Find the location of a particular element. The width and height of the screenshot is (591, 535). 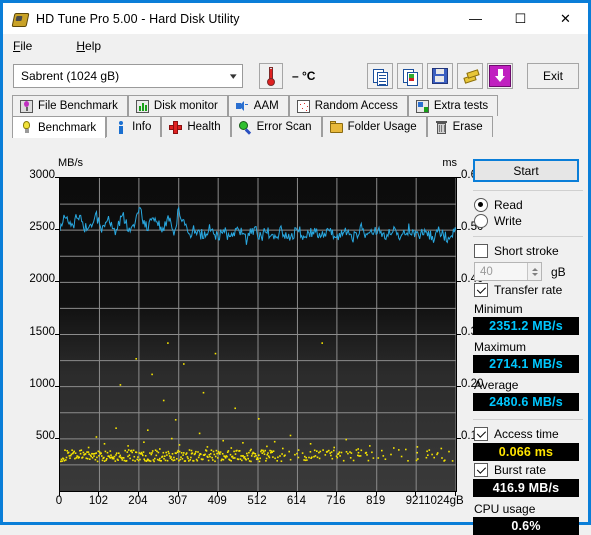

short-stroke-size-row: 40 gB is located at coordinates (529, 271).